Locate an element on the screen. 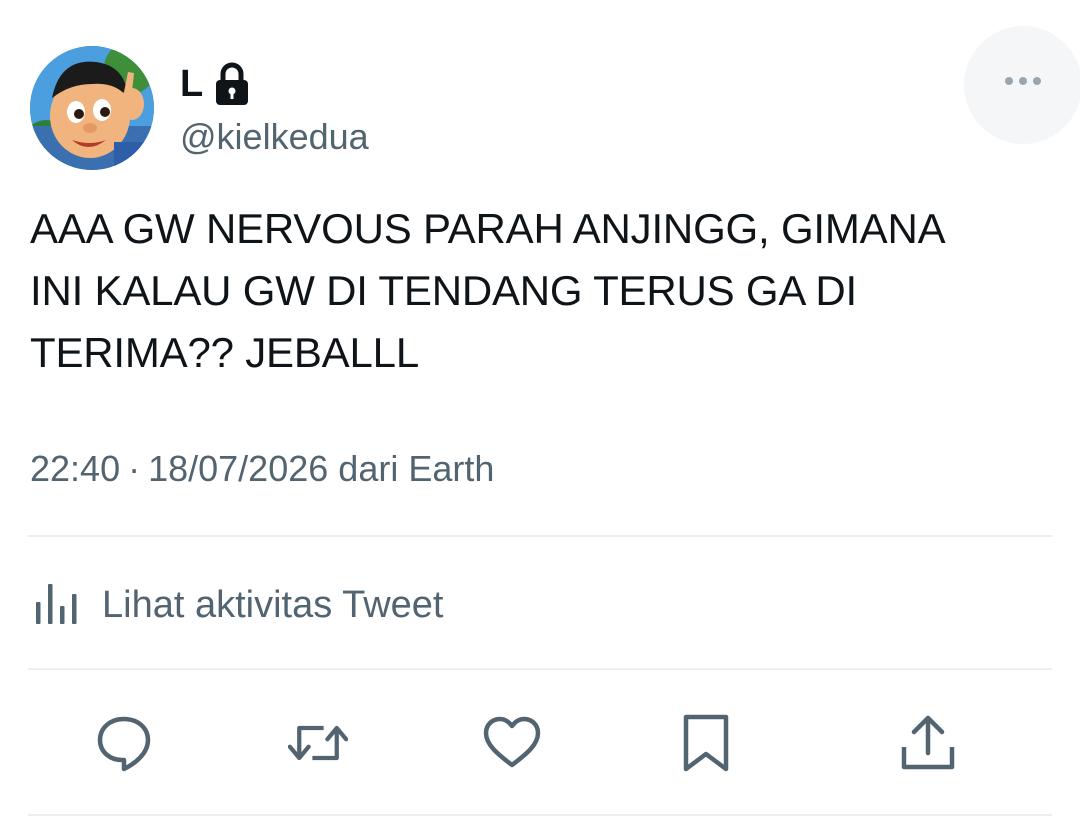 This screenshot has height=828, width=1080. user-handle: @kielkedua is located at coordinates (274, 137).